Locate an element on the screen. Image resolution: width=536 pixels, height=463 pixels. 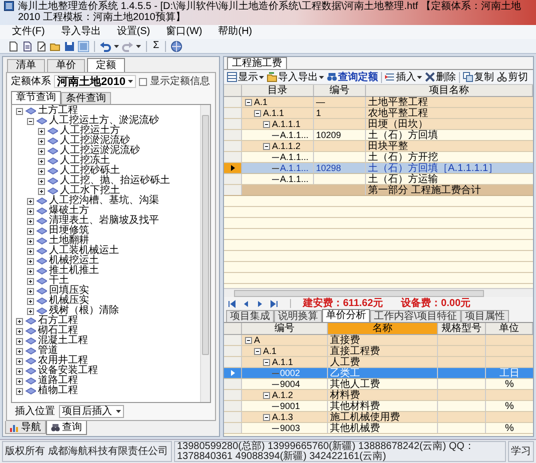
tree-item: 人工装机械运土 is located at coordinates (84, 251).